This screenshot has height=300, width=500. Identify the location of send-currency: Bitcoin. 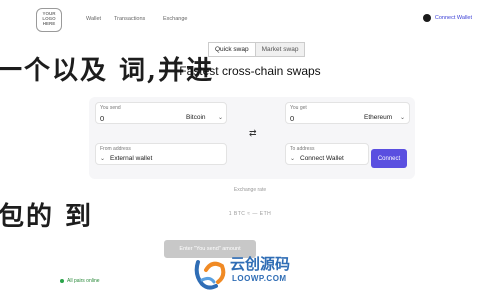
(196, 117).